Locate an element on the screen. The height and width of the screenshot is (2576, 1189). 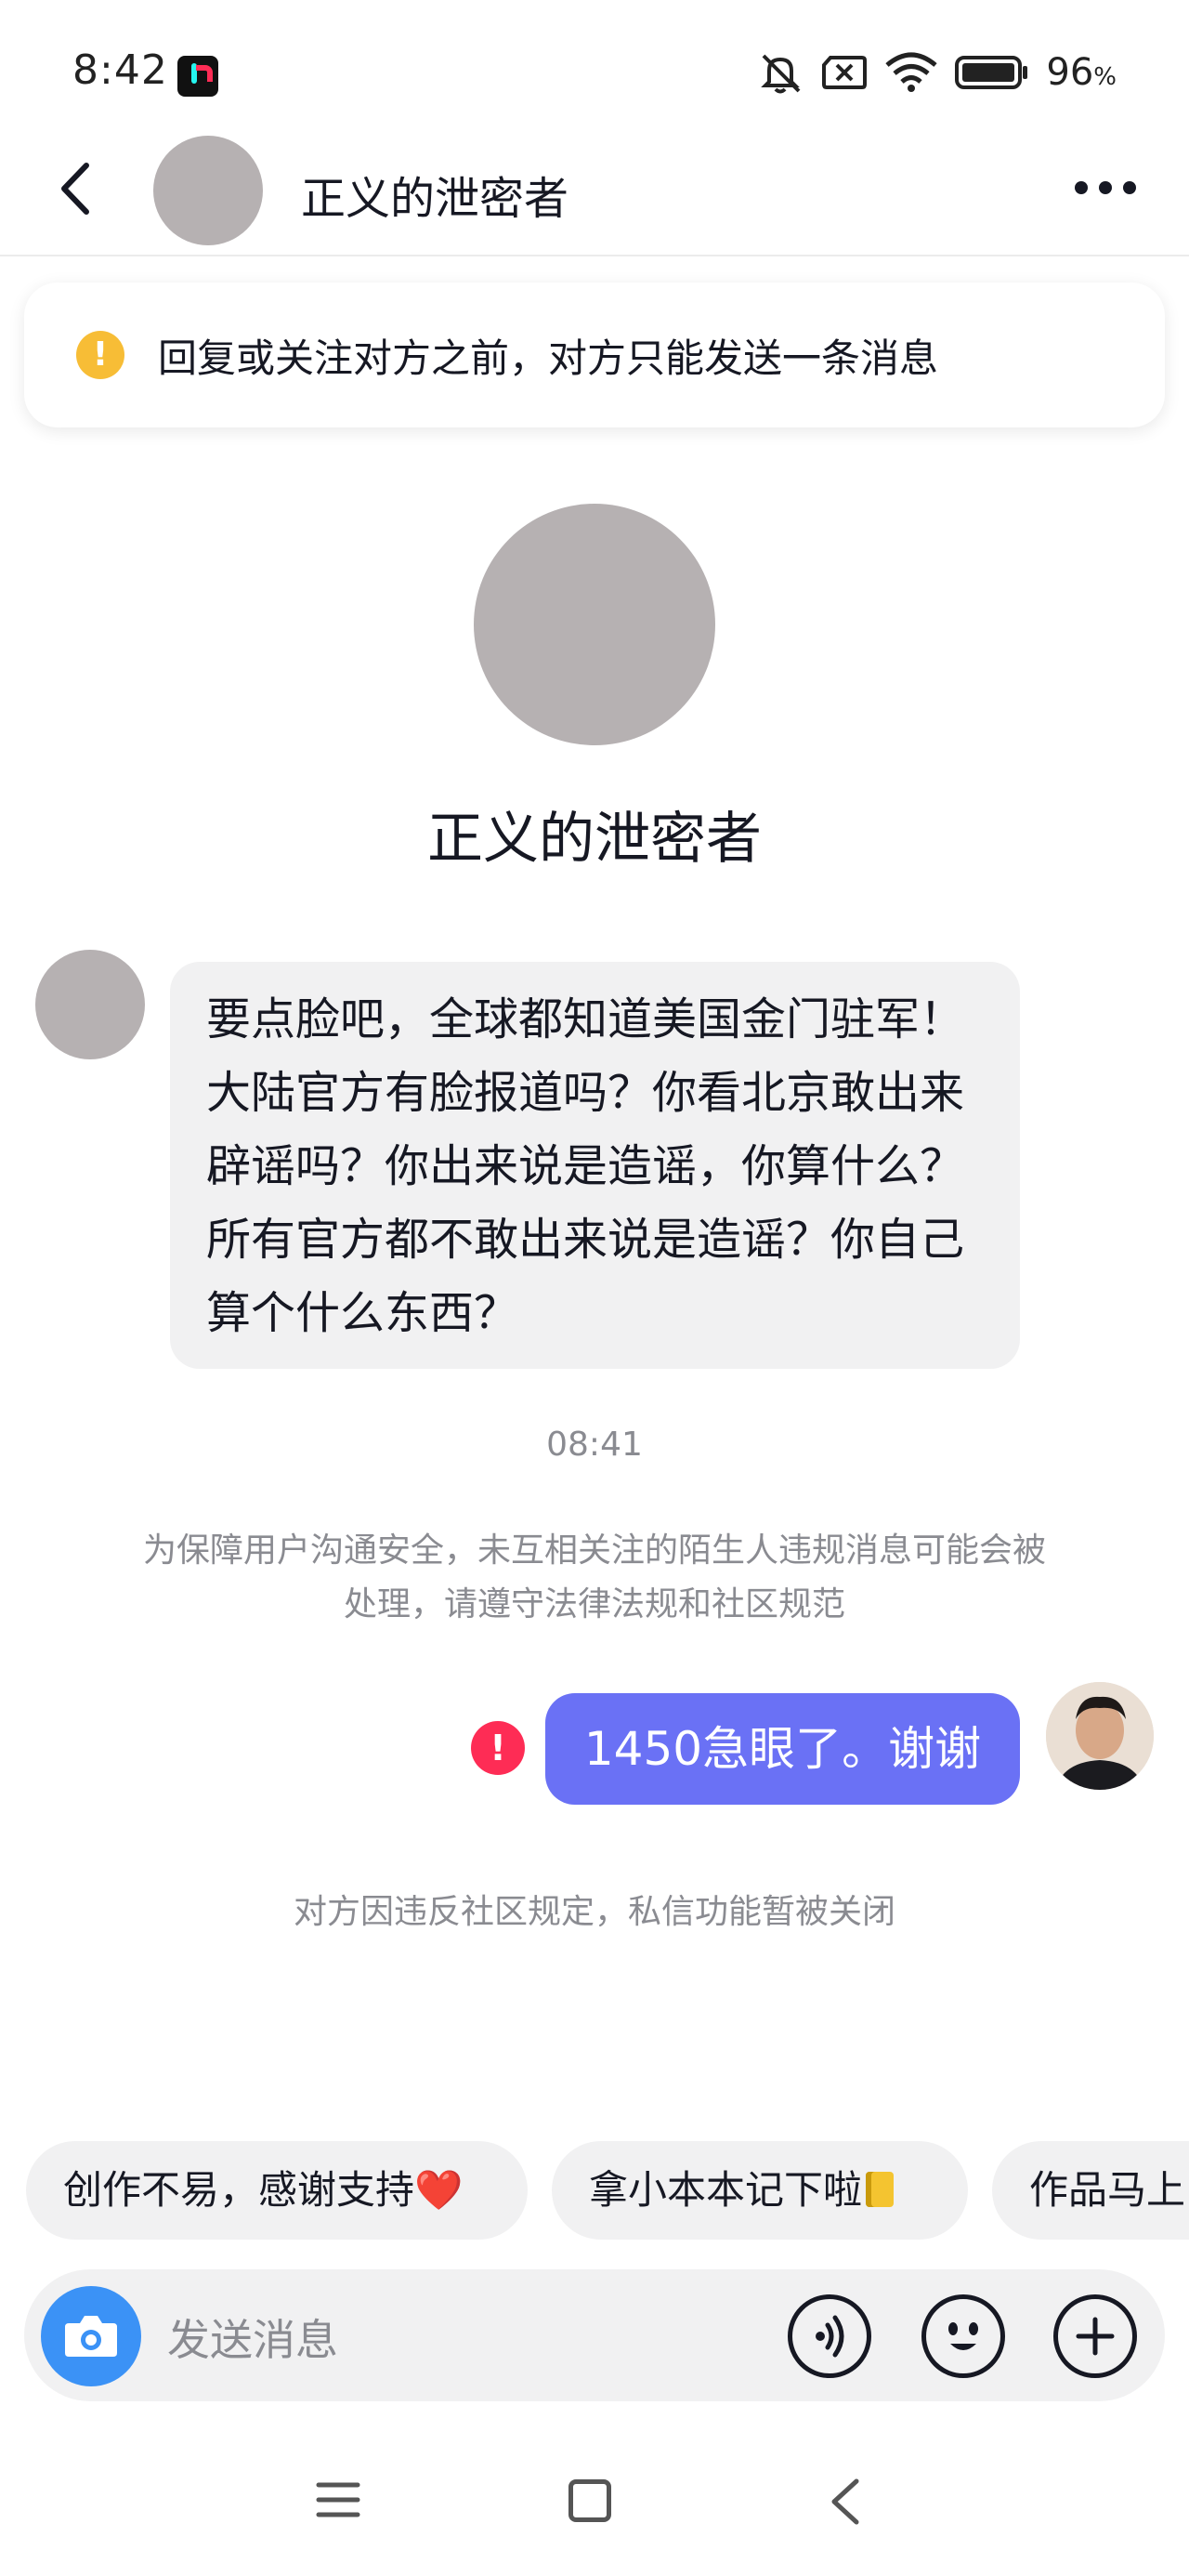
exclamation-icon: ! is located at coordinates (100, 355).